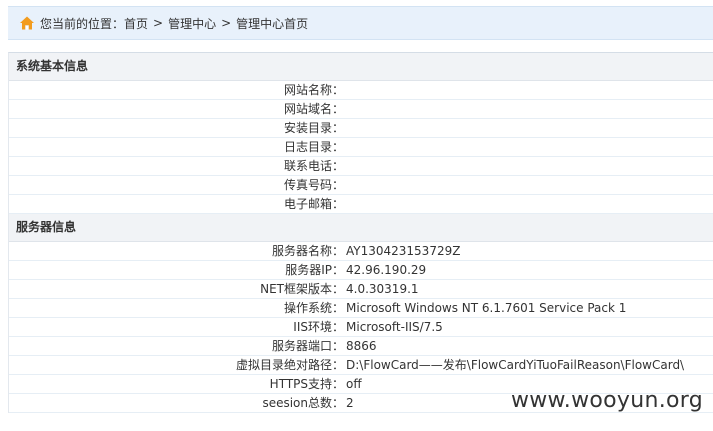  What do you see at coordinates (313, 308) in the screenshot?
I see `row-label: 操作系统：` at bounding box center [313, 308].